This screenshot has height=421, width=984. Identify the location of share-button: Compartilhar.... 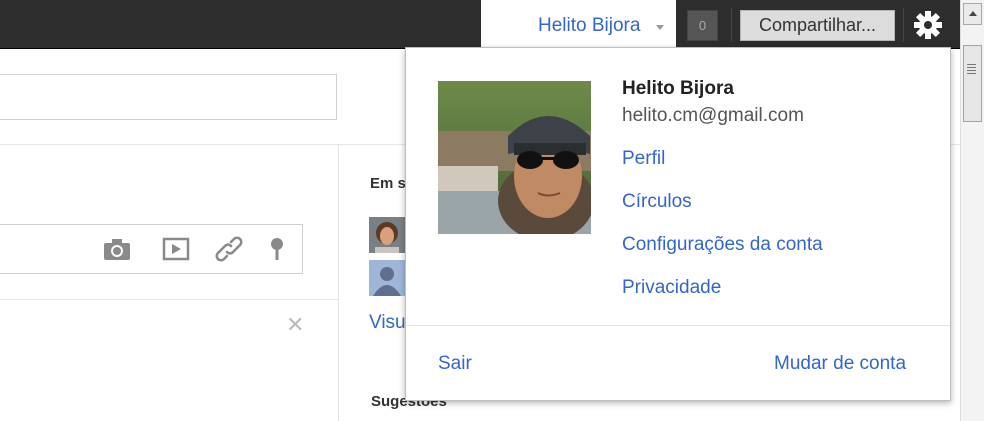
(817, 25).